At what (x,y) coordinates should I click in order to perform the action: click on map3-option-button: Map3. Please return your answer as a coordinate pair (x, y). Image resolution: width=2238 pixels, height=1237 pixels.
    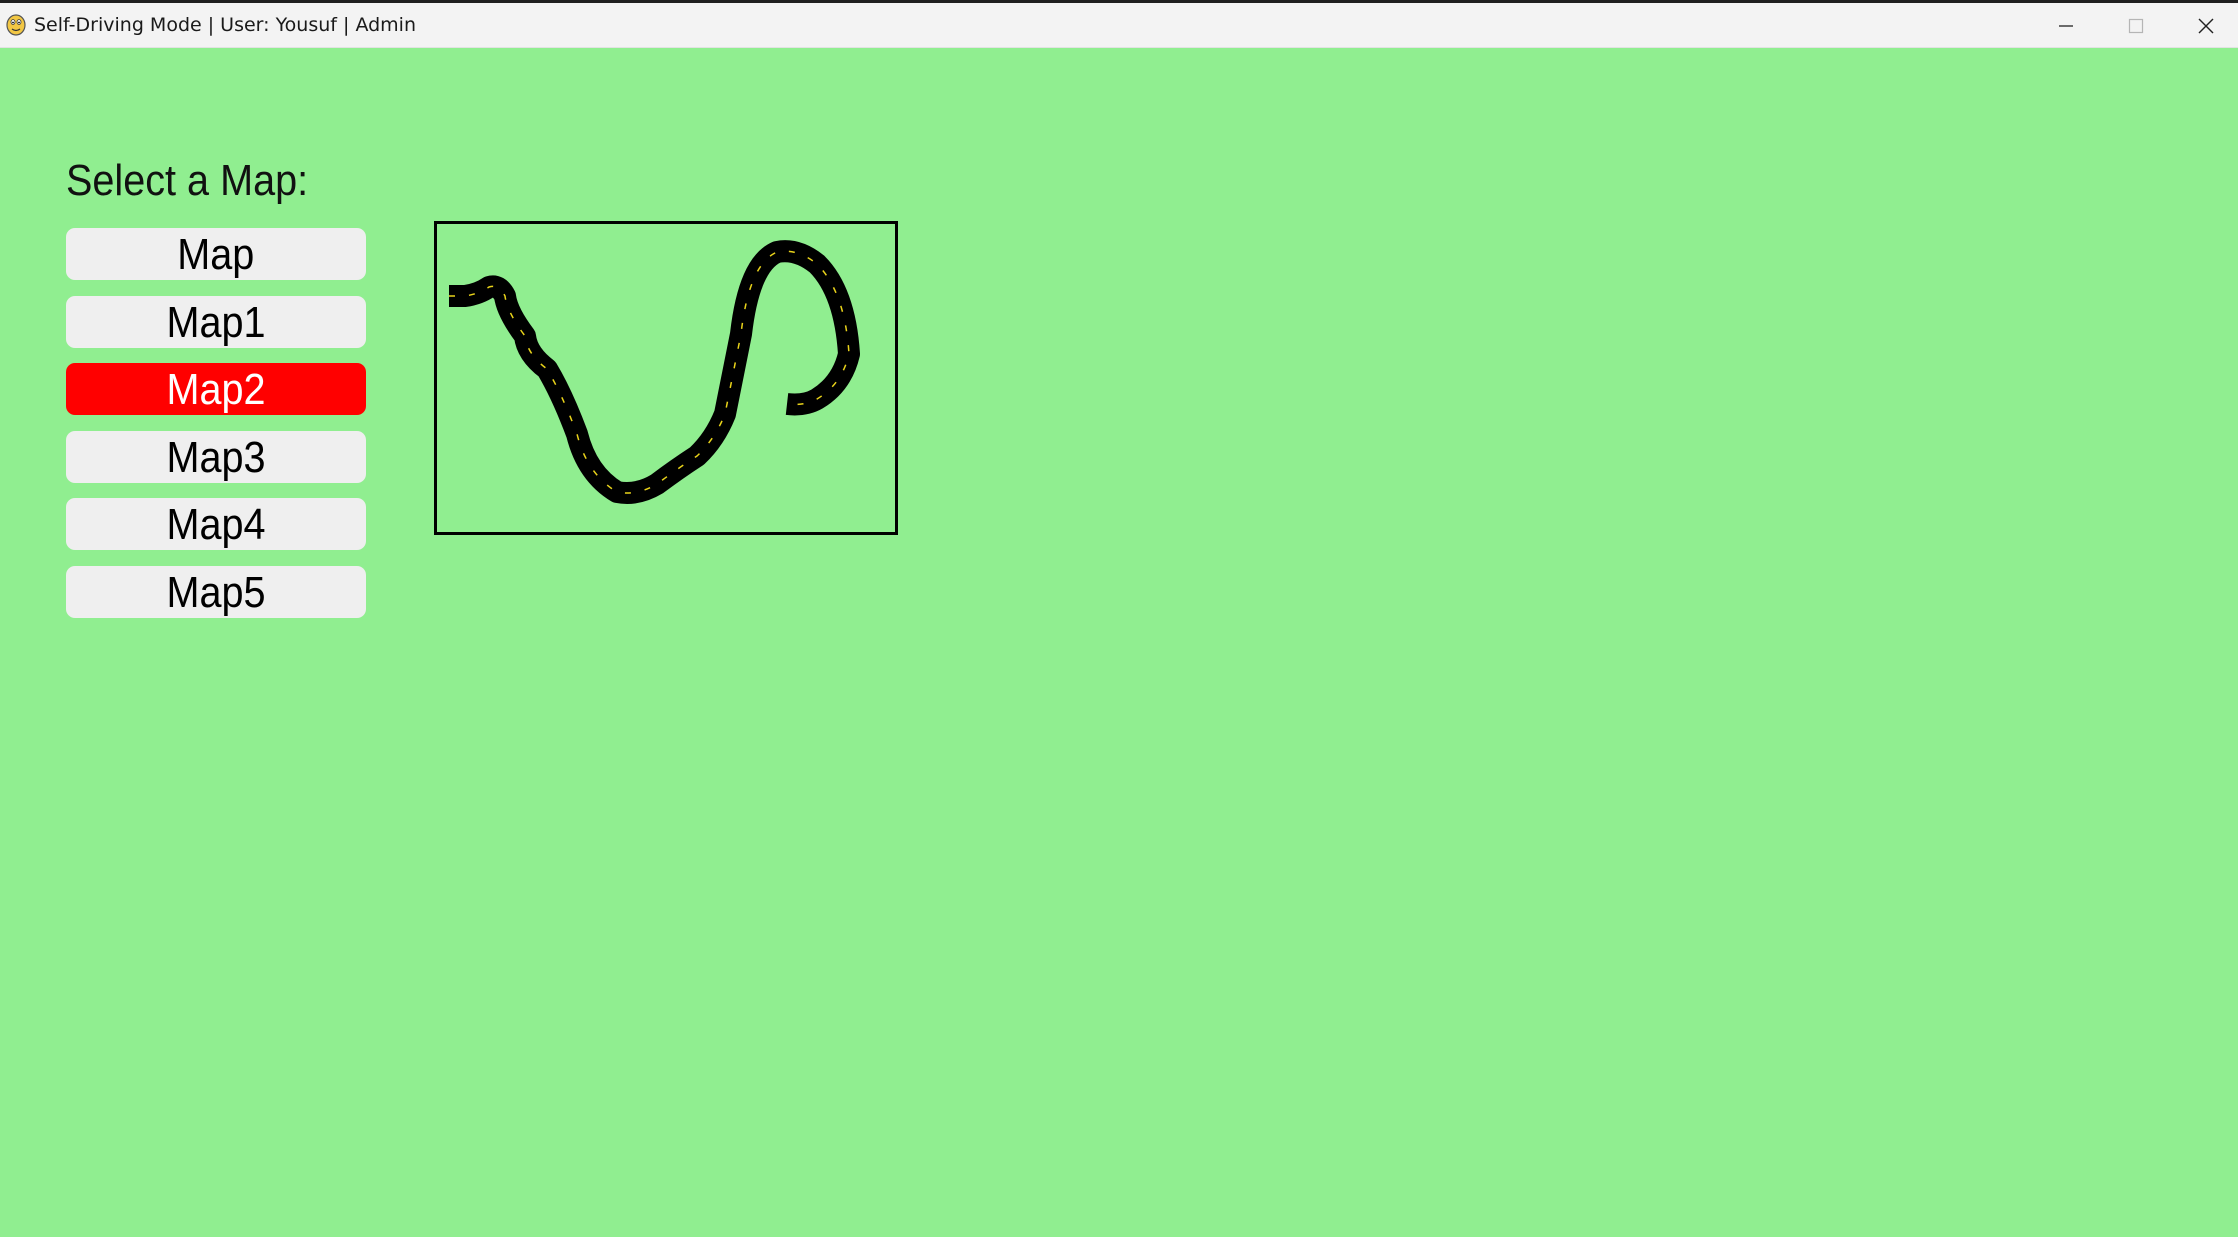
    Looking at the image, I should click on (216, 457).